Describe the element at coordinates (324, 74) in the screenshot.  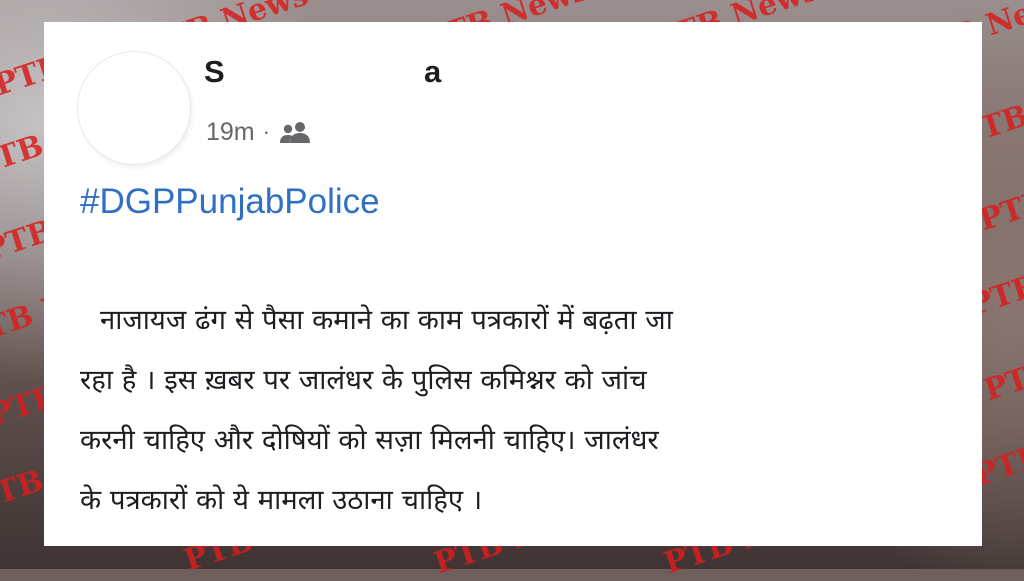
I see `author-name: S a` at that location.